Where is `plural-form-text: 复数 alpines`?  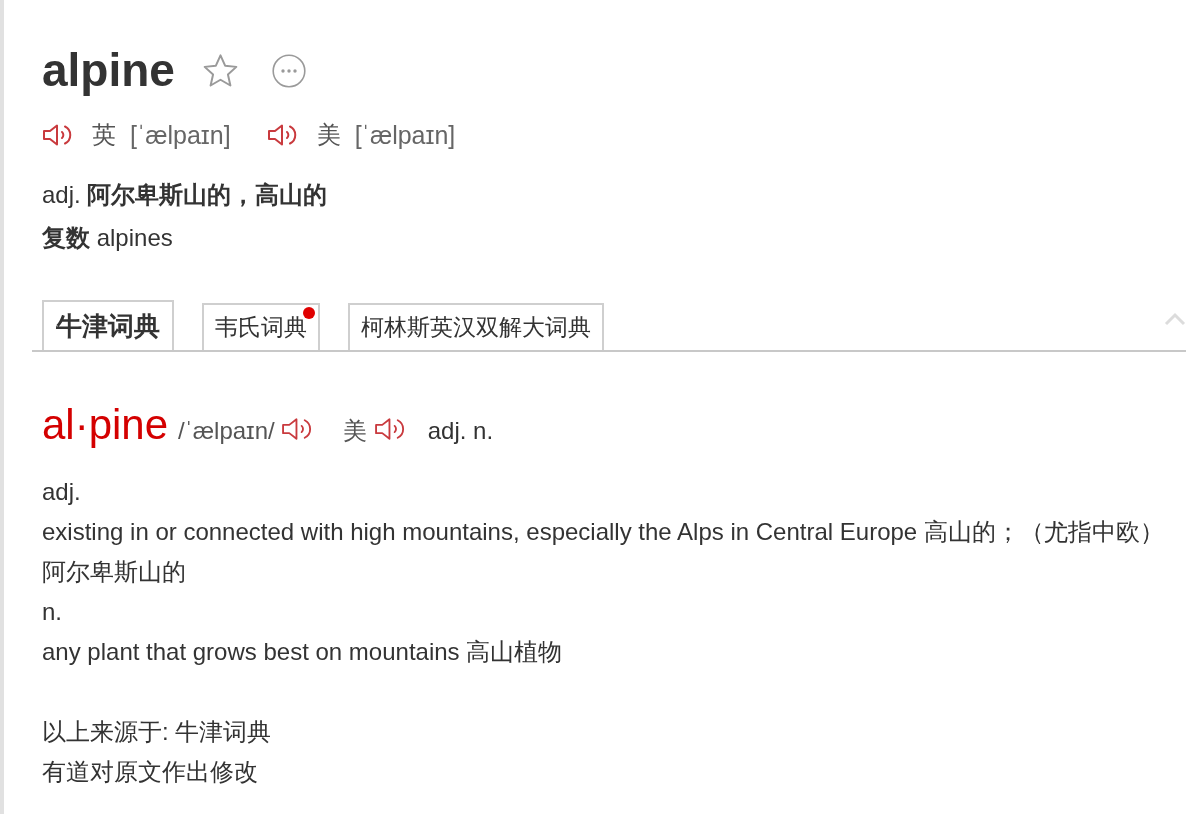
plural-form-text: 复数 alpines is located at coordinates (107, 238).